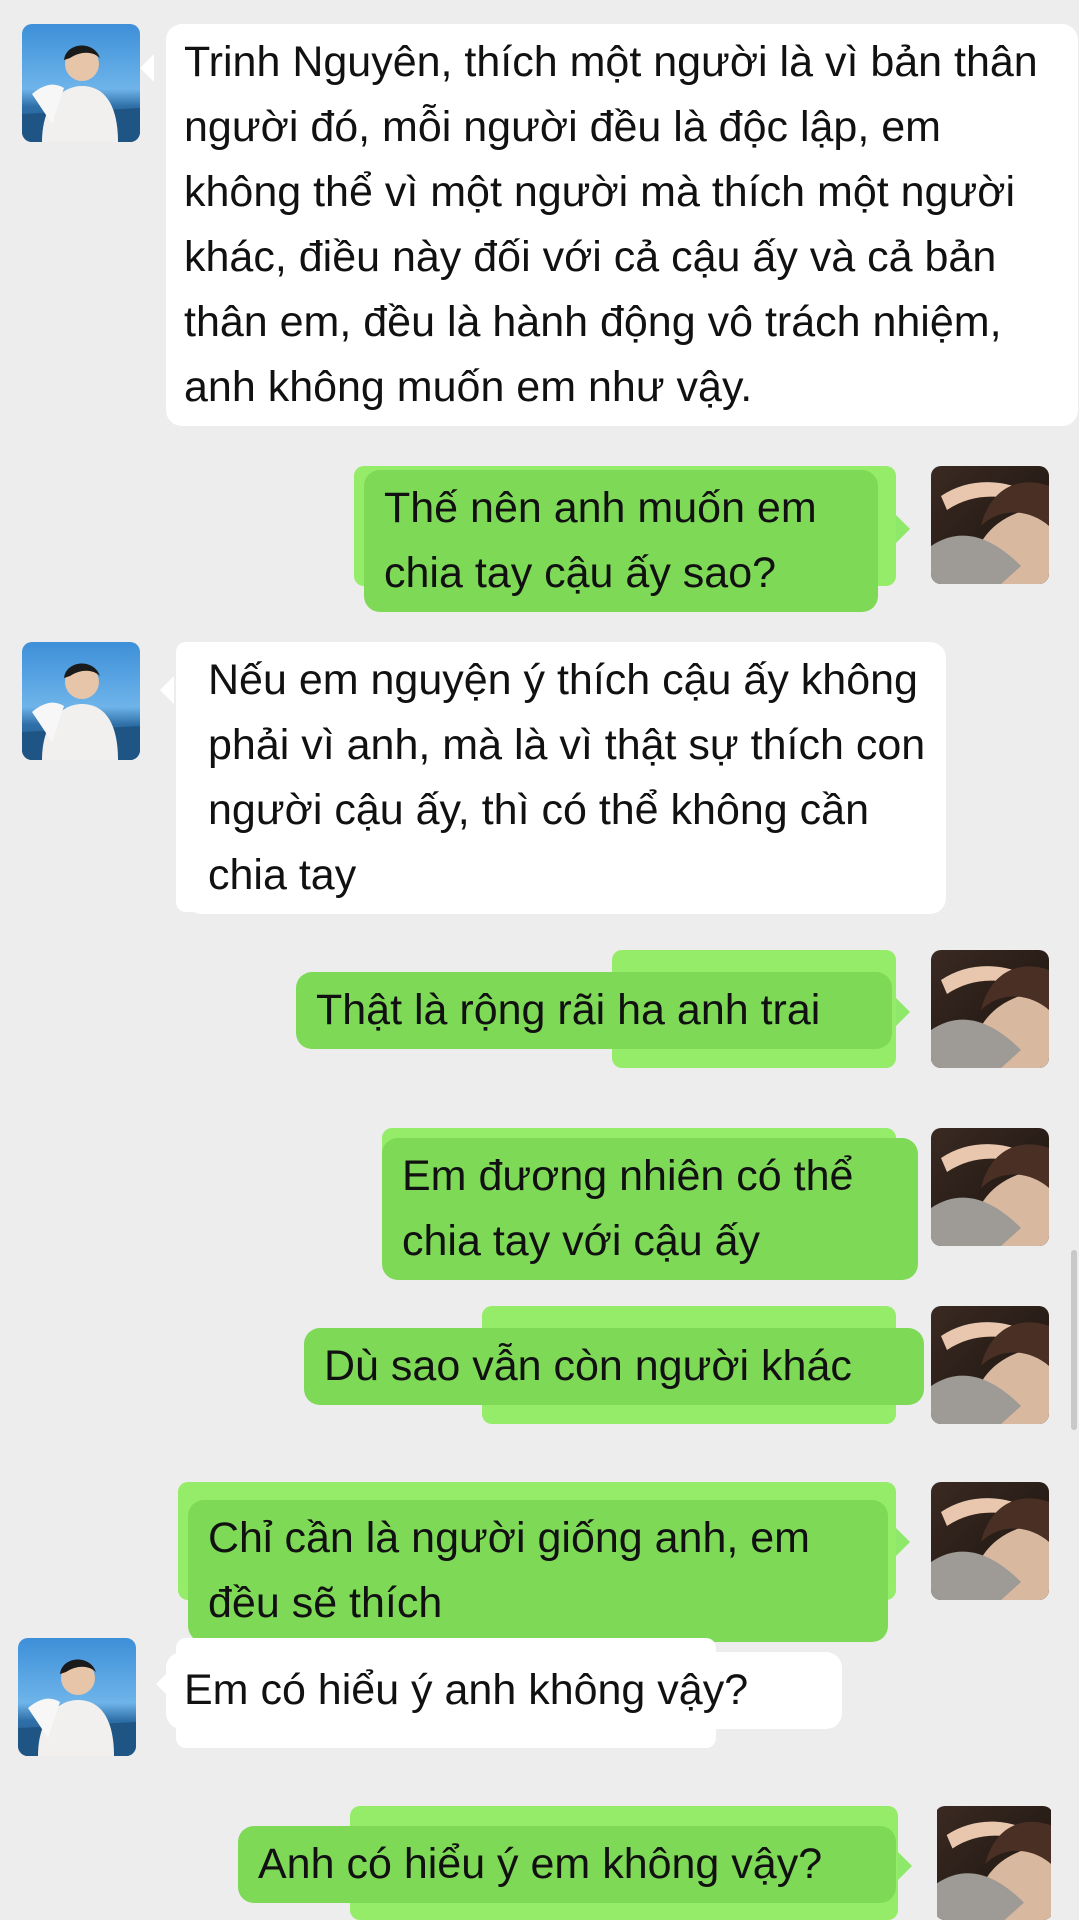  I want to click on message-bubble-outgoing: Anh có hiểu ý em không vậy?, so click(567, 1864).